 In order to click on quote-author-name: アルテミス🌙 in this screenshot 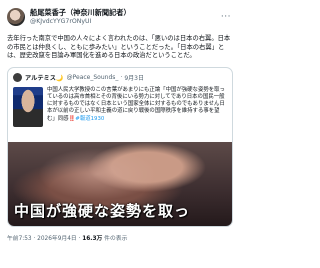, I will do `click(44, 79)`.